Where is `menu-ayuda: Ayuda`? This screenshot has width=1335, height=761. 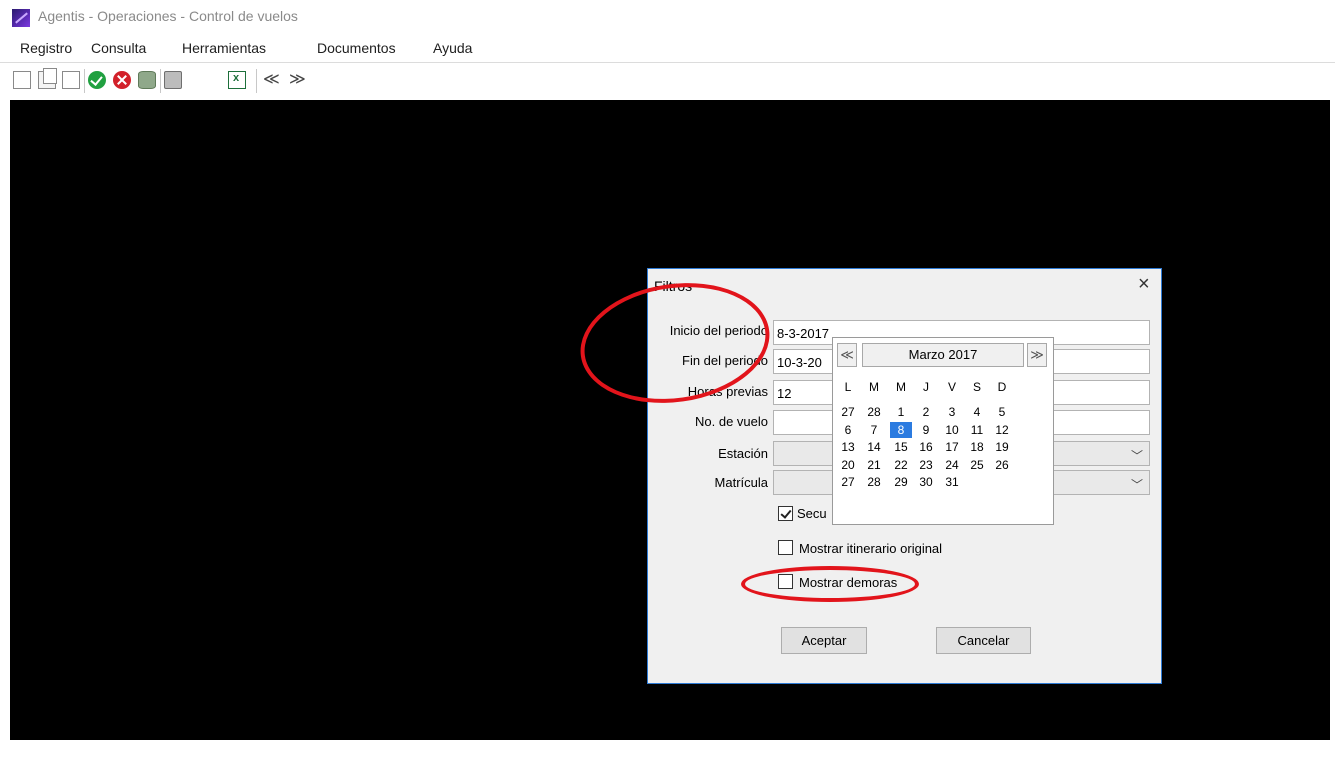
menu-ayuda: Ayuda is located at coordinates (452, 48).